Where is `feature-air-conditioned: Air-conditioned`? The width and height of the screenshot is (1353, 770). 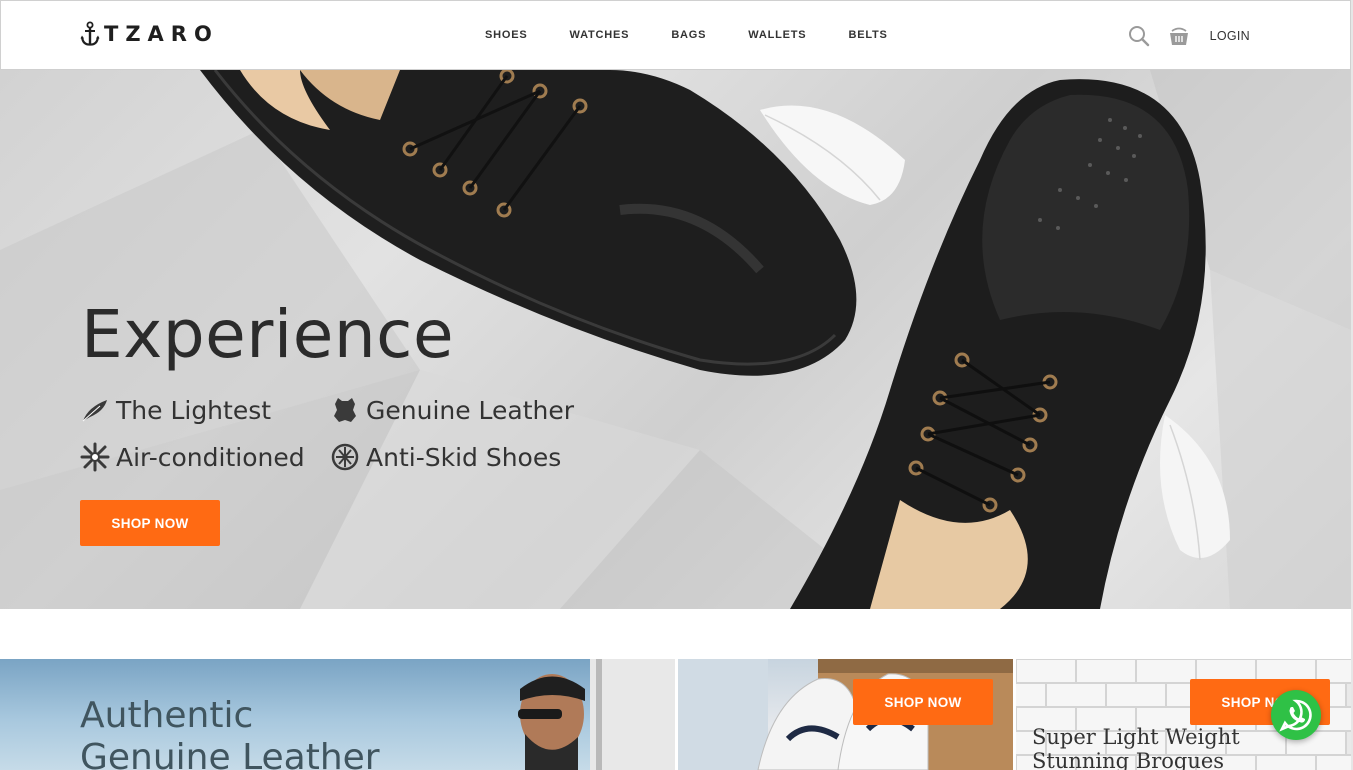 feature-air-conditioned: Air-conditioned is located at coordinates (192, 457).